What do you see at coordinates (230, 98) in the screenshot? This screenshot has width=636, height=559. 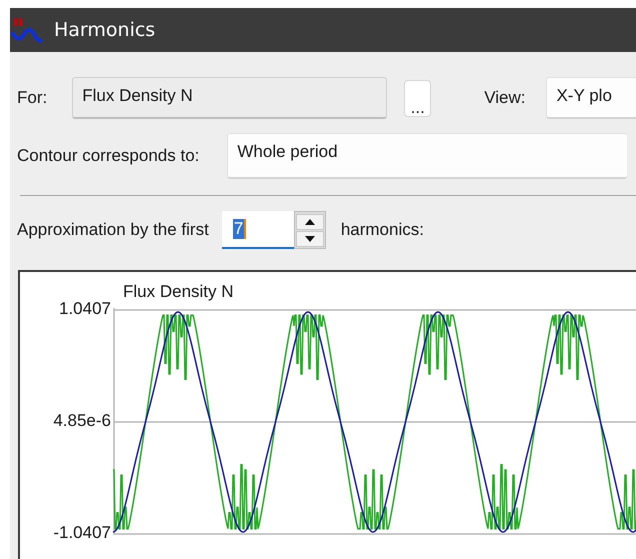 I see `quantity-field: Flux Density N` at bounding box center [230, 98].